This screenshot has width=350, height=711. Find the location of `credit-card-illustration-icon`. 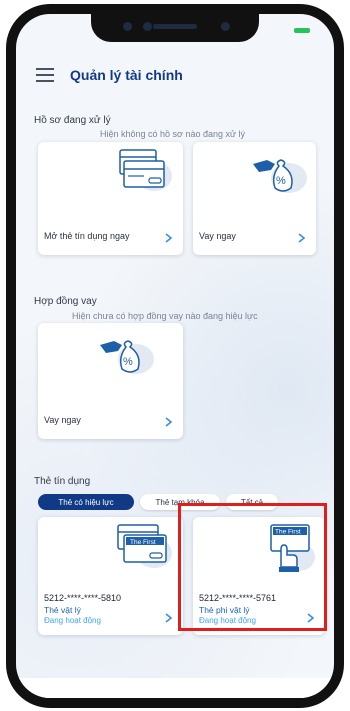

credit-card-illustration-icon is located at coordinates (145, 170).